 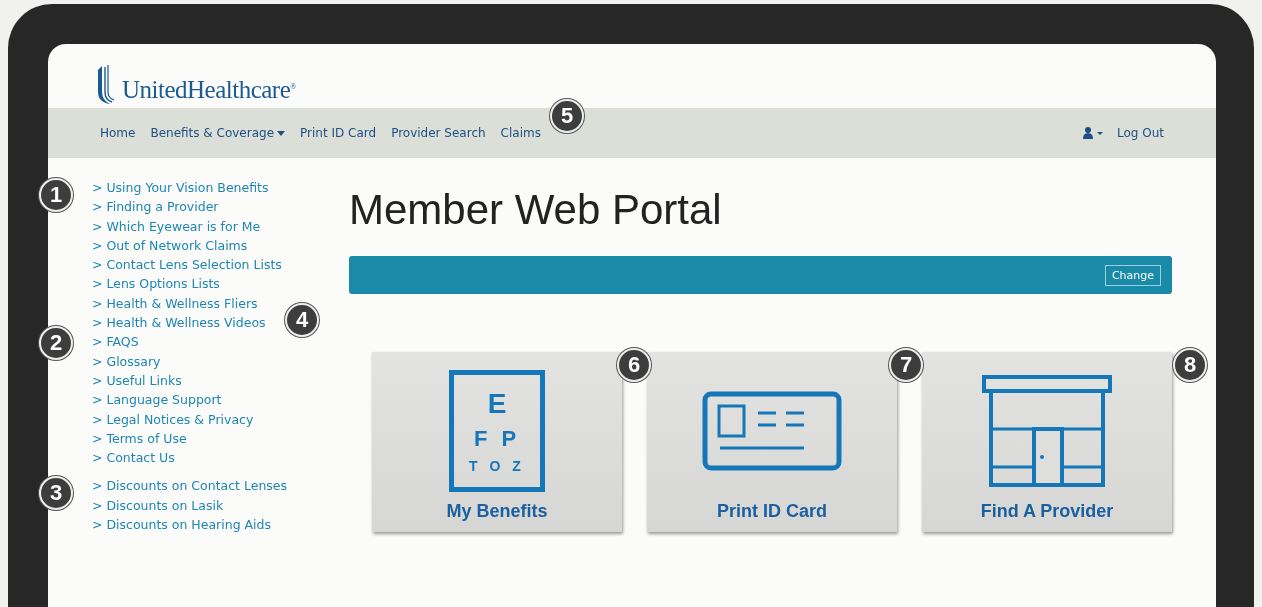 I want to click on tile-card: Find A Provider, so click(x=1047, y=442).